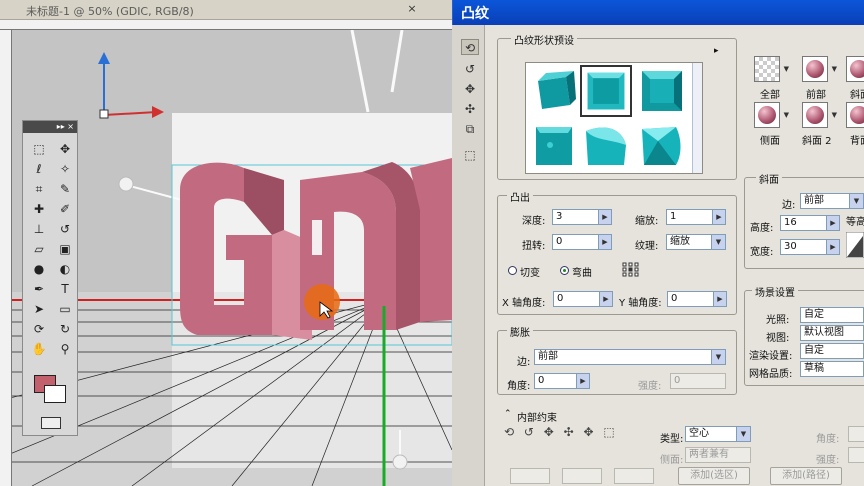 This screenshot has width=864, height=486. I want to click on shear-radio, so click(512, 270).